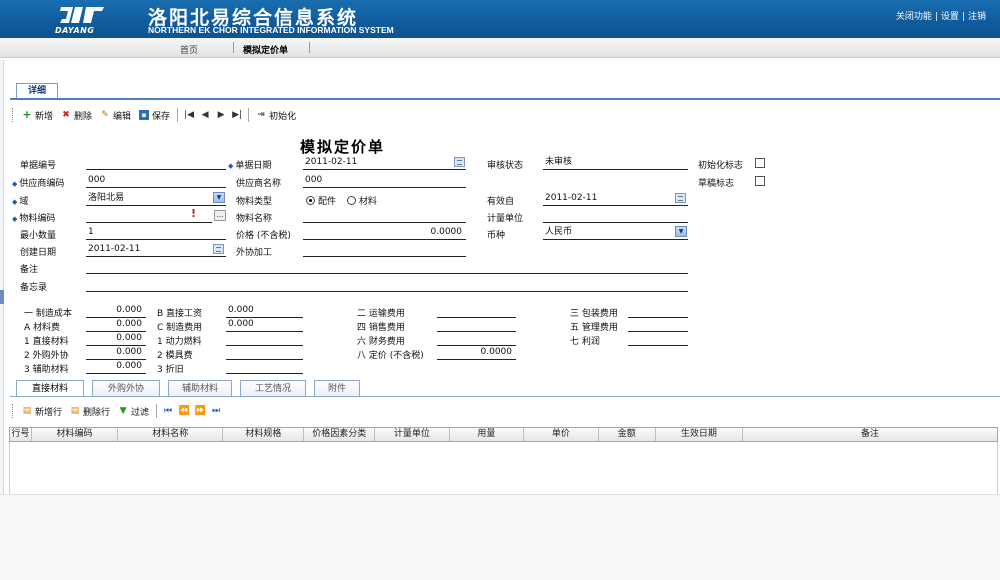 The image size is (1000, 580). I want to click on prev-record-button: ◀, so click(205, 115).